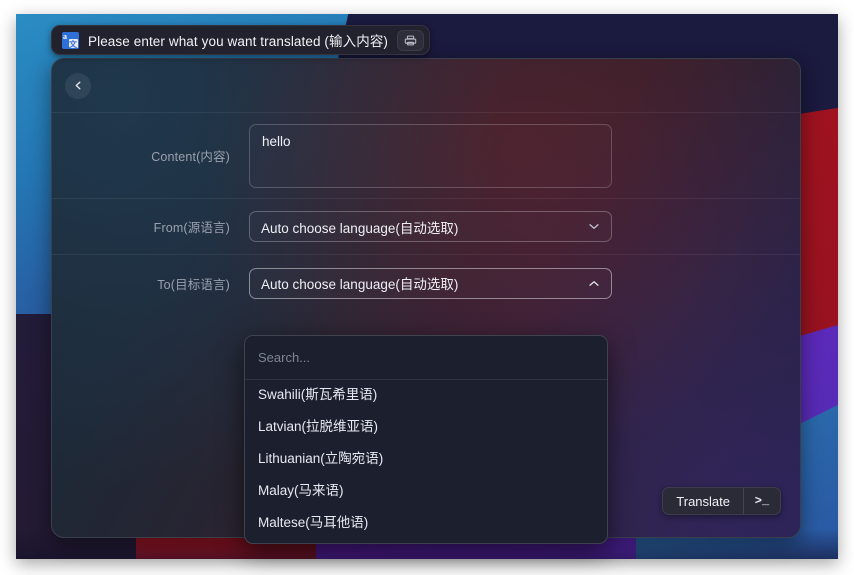 The height and width of the screenshot is (575, 854). I want to click on chevron-up-icon-svg, so click(594, 283).